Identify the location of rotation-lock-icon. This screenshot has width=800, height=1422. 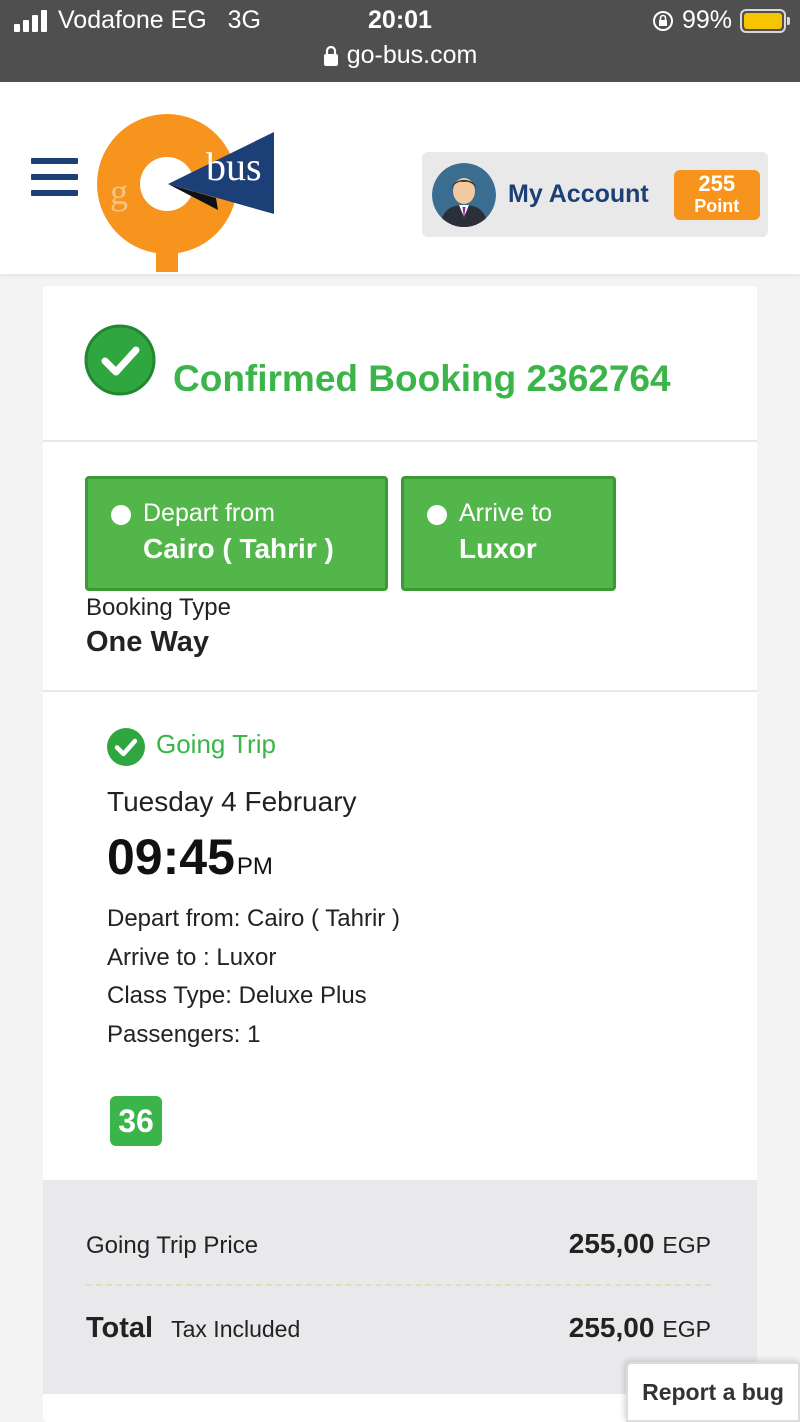
(662, 20).